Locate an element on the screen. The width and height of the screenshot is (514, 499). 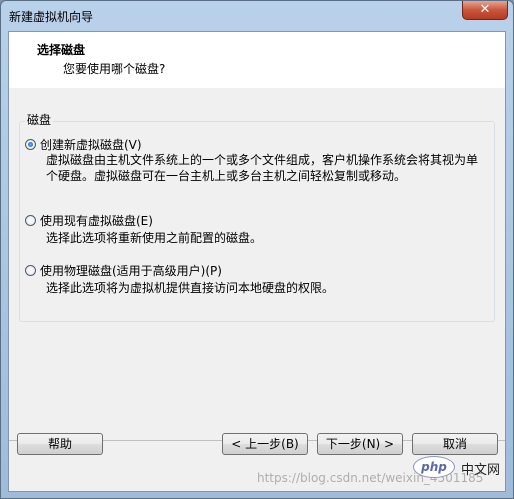
option-description: 选择此选项将重新使用之前配置的磁盘。 is located at coordinates (266, 238).